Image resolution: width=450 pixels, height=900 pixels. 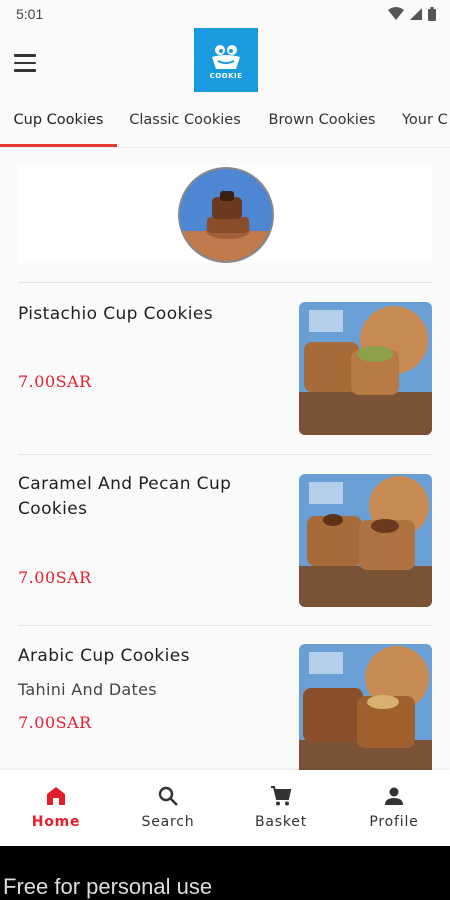 What do you see at coordinates (58, 145) in the screenshot?
I see `tab-indicator` at bounding box center [58, 145].